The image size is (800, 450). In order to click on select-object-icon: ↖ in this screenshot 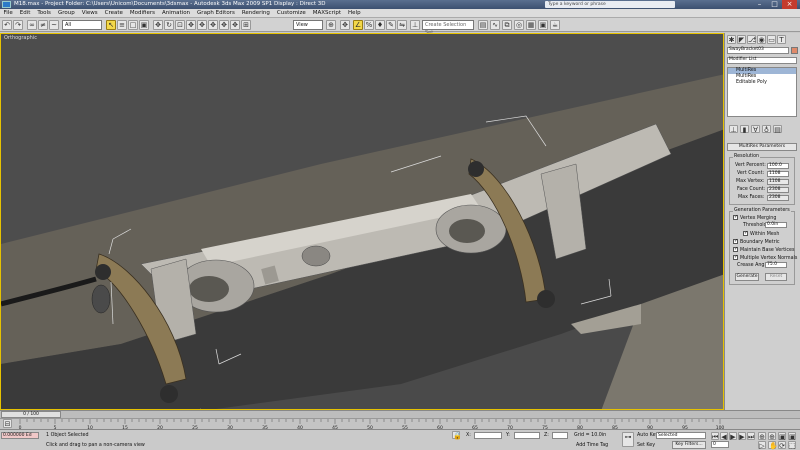, I will do `click(111, 25)`.